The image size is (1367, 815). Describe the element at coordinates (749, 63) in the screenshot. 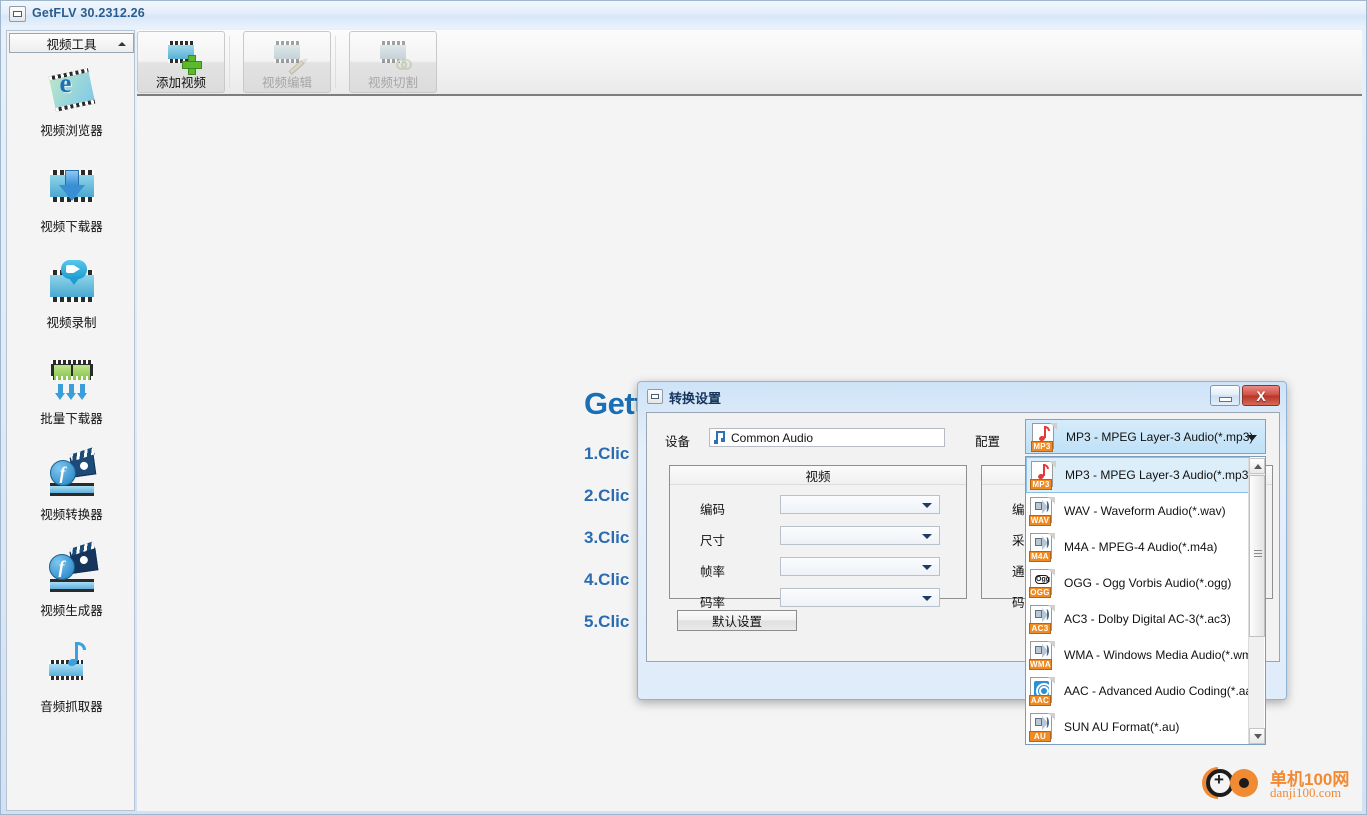

I see `toolbar: 添加视频 视频编辑 视频切割` at that location.